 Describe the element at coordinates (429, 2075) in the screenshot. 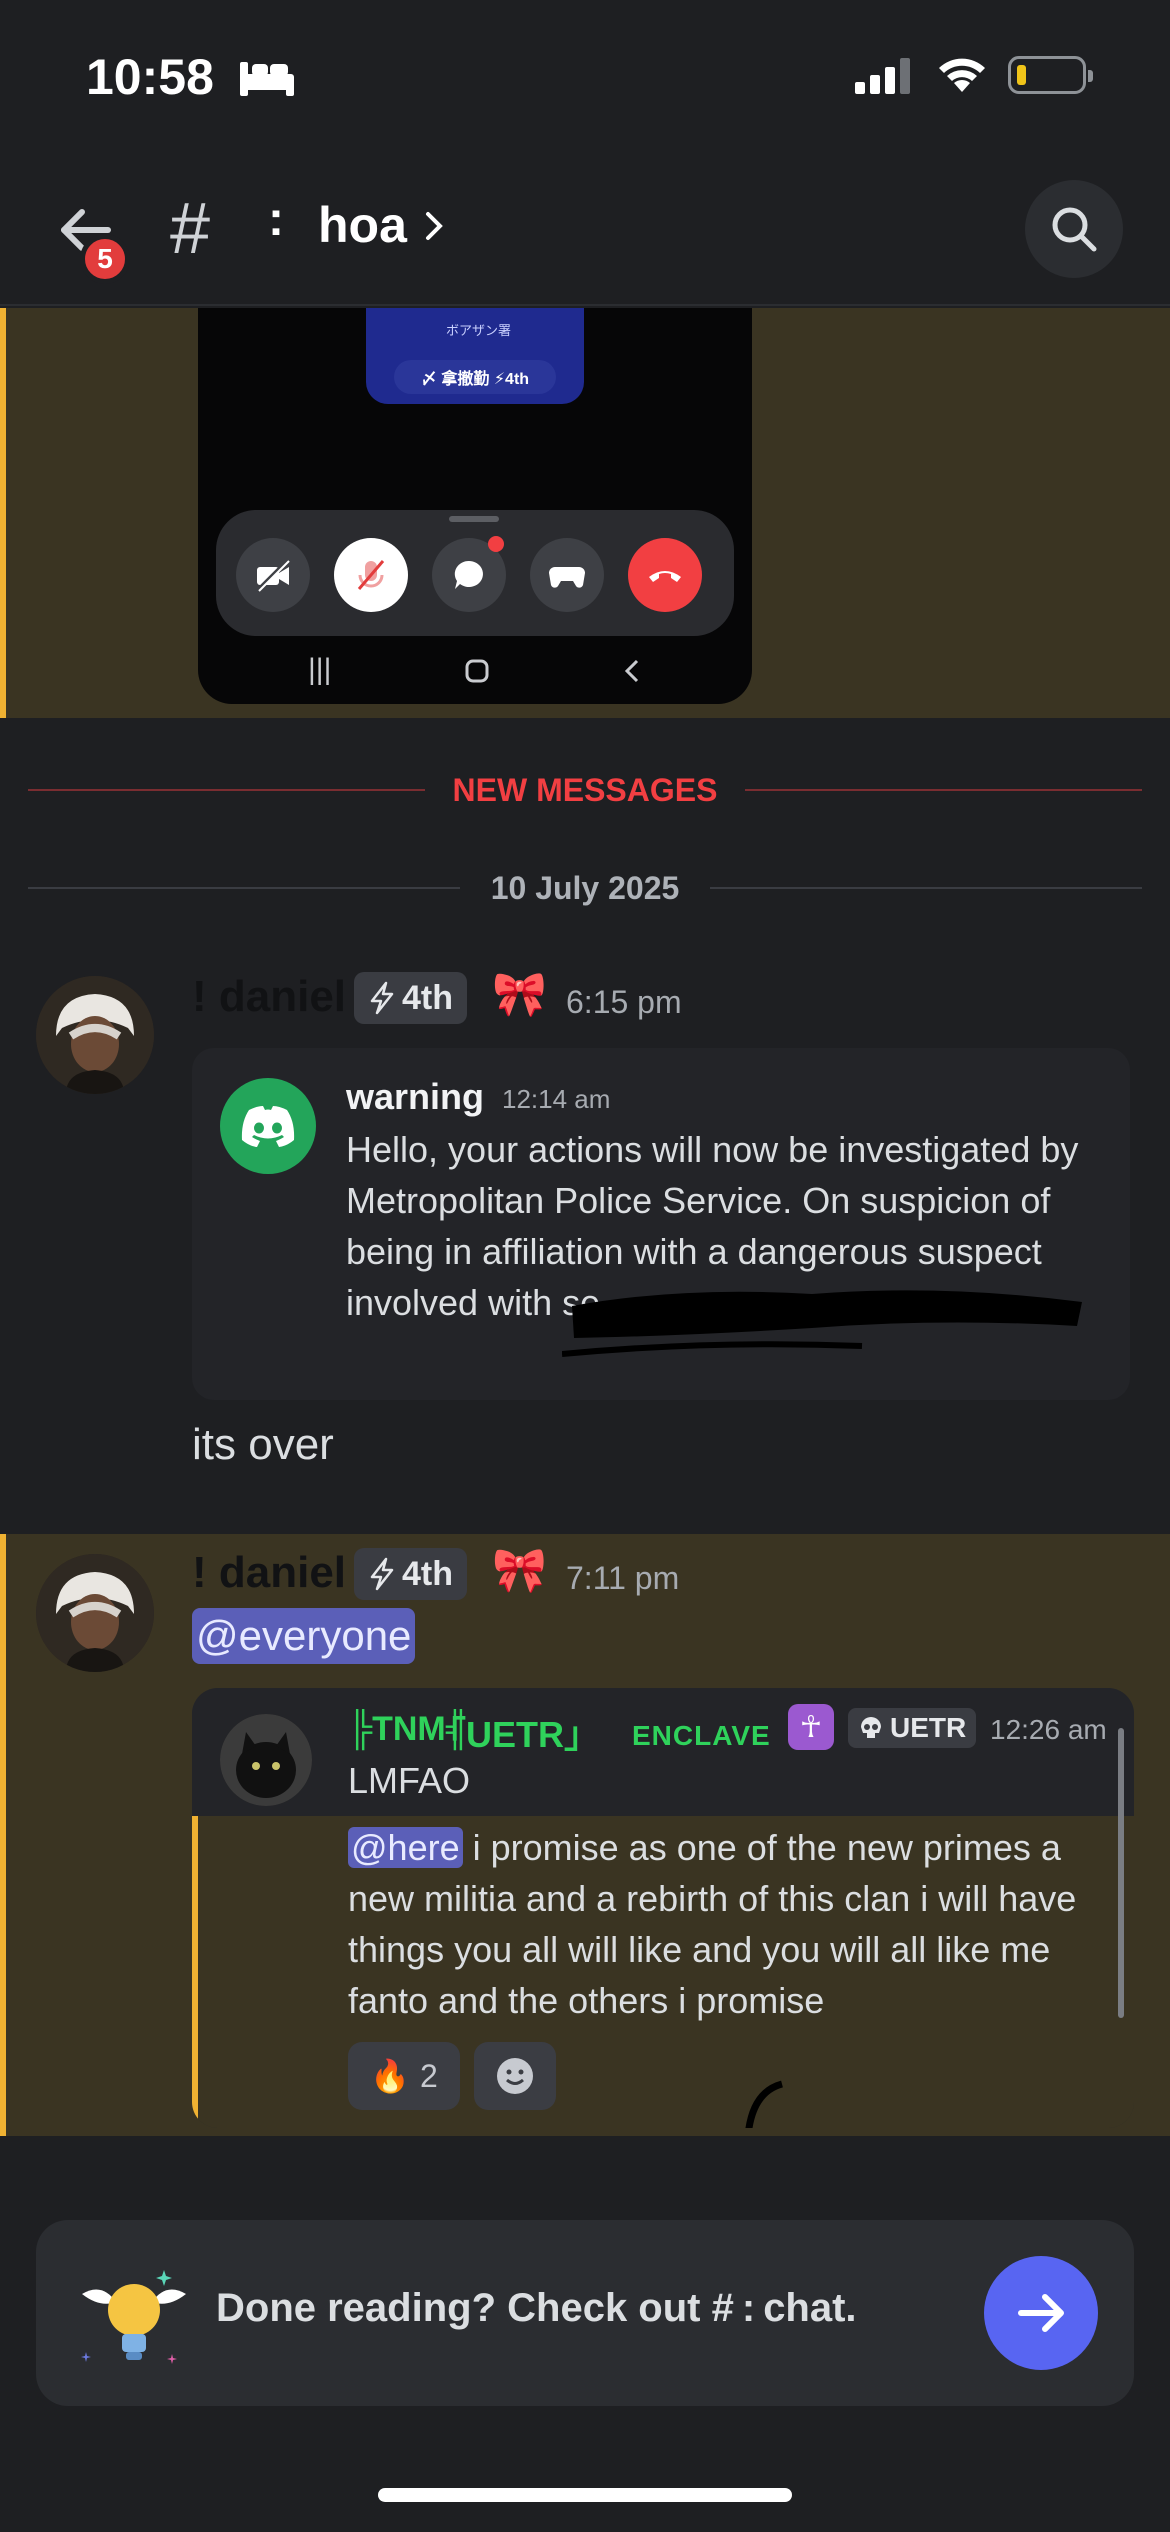

I see `reaction-count: 2` at that location.